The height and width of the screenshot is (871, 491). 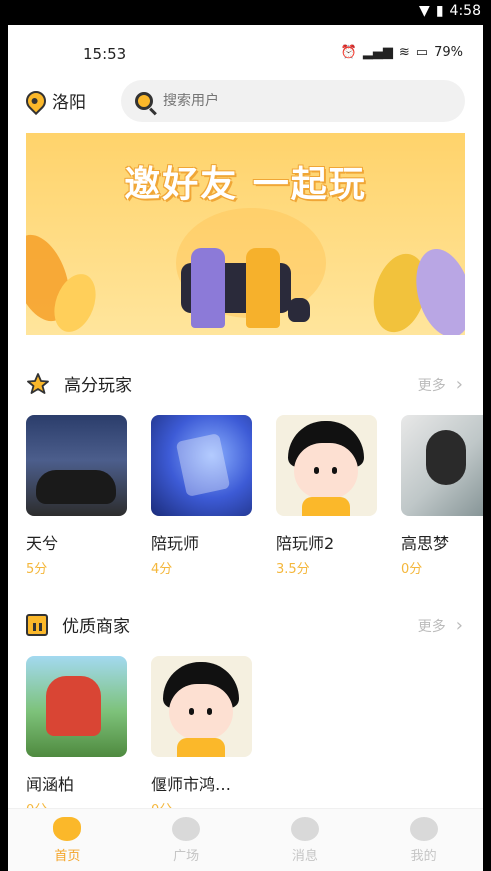 I want to click on player-name: 陪玩师2, so click(x=305, y=543).